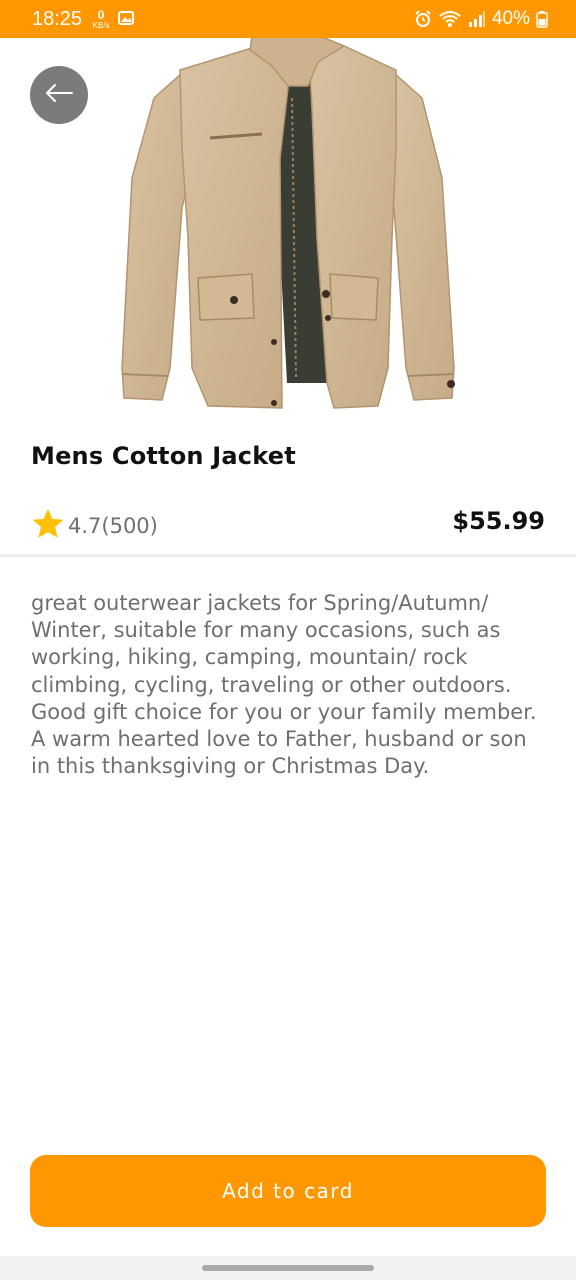  What do you see at coordinates (57, 19) in the screenshot?
I see `status-time: 18:25` at bounding box center [57, 19].